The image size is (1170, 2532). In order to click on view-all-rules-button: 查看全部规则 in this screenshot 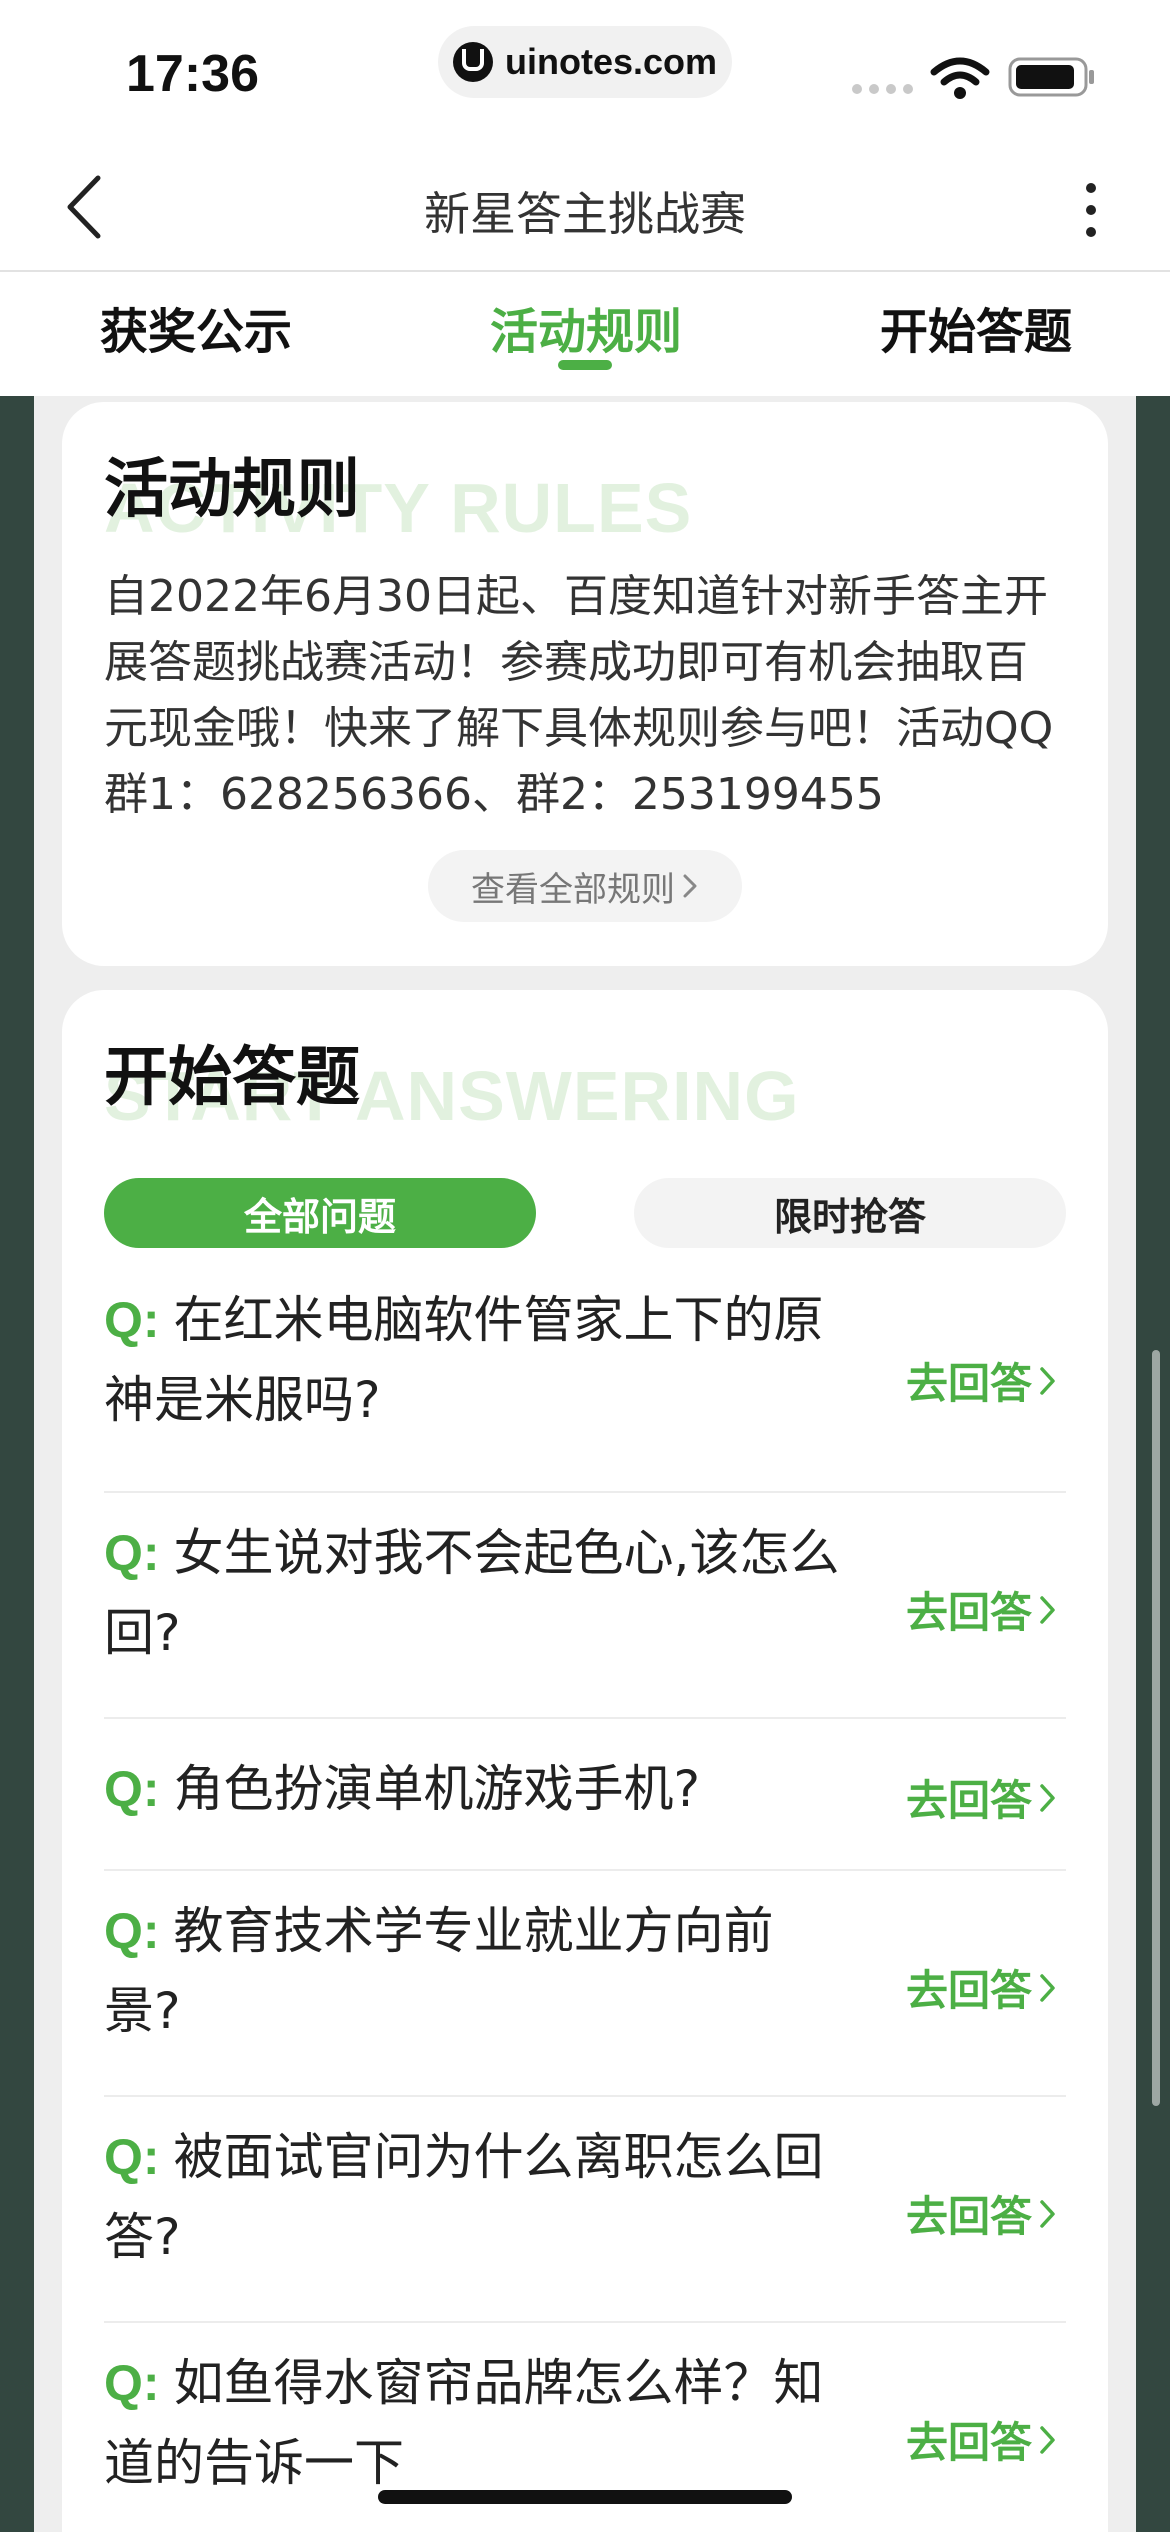, I will do `click(585, 886)`.